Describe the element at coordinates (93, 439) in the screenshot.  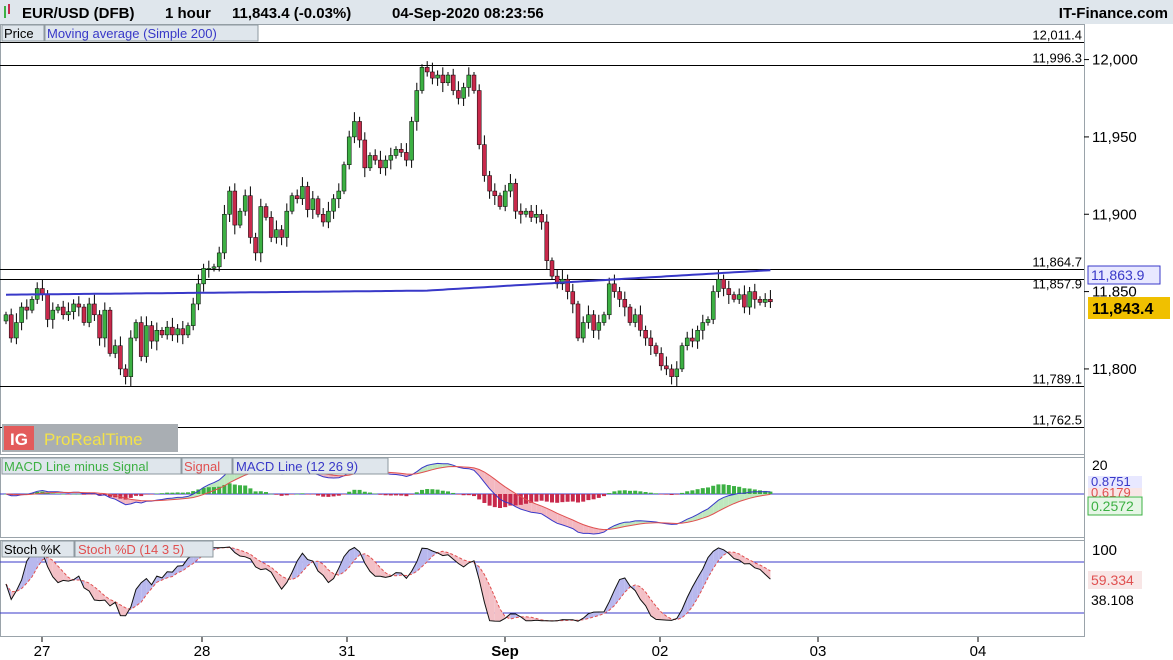
I see `watermark-text: ProRealTime` at that location.